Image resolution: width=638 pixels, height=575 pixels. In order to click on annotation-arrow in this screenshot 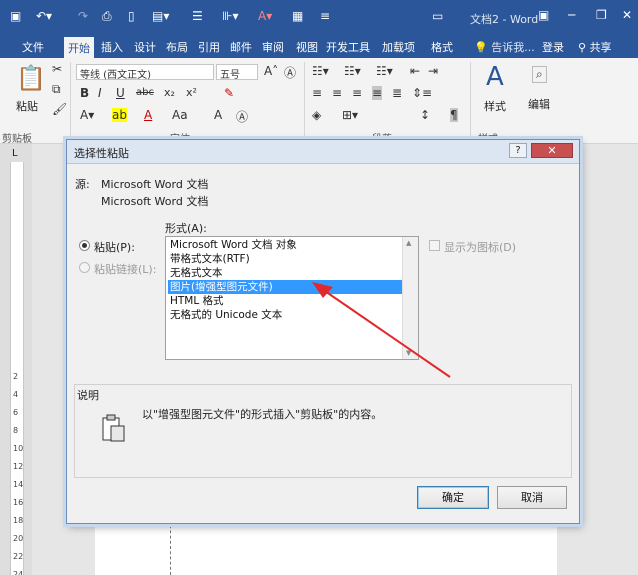, I will do `click(381, 330)`.